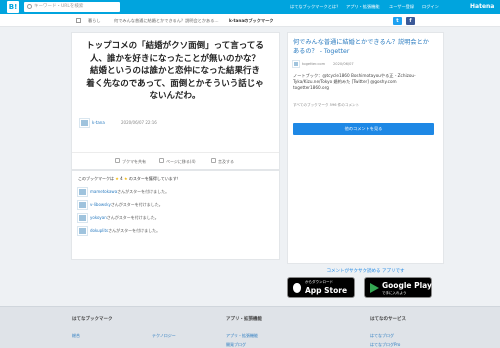  I want to click on nav-login: ログイン, so click(430, 7).